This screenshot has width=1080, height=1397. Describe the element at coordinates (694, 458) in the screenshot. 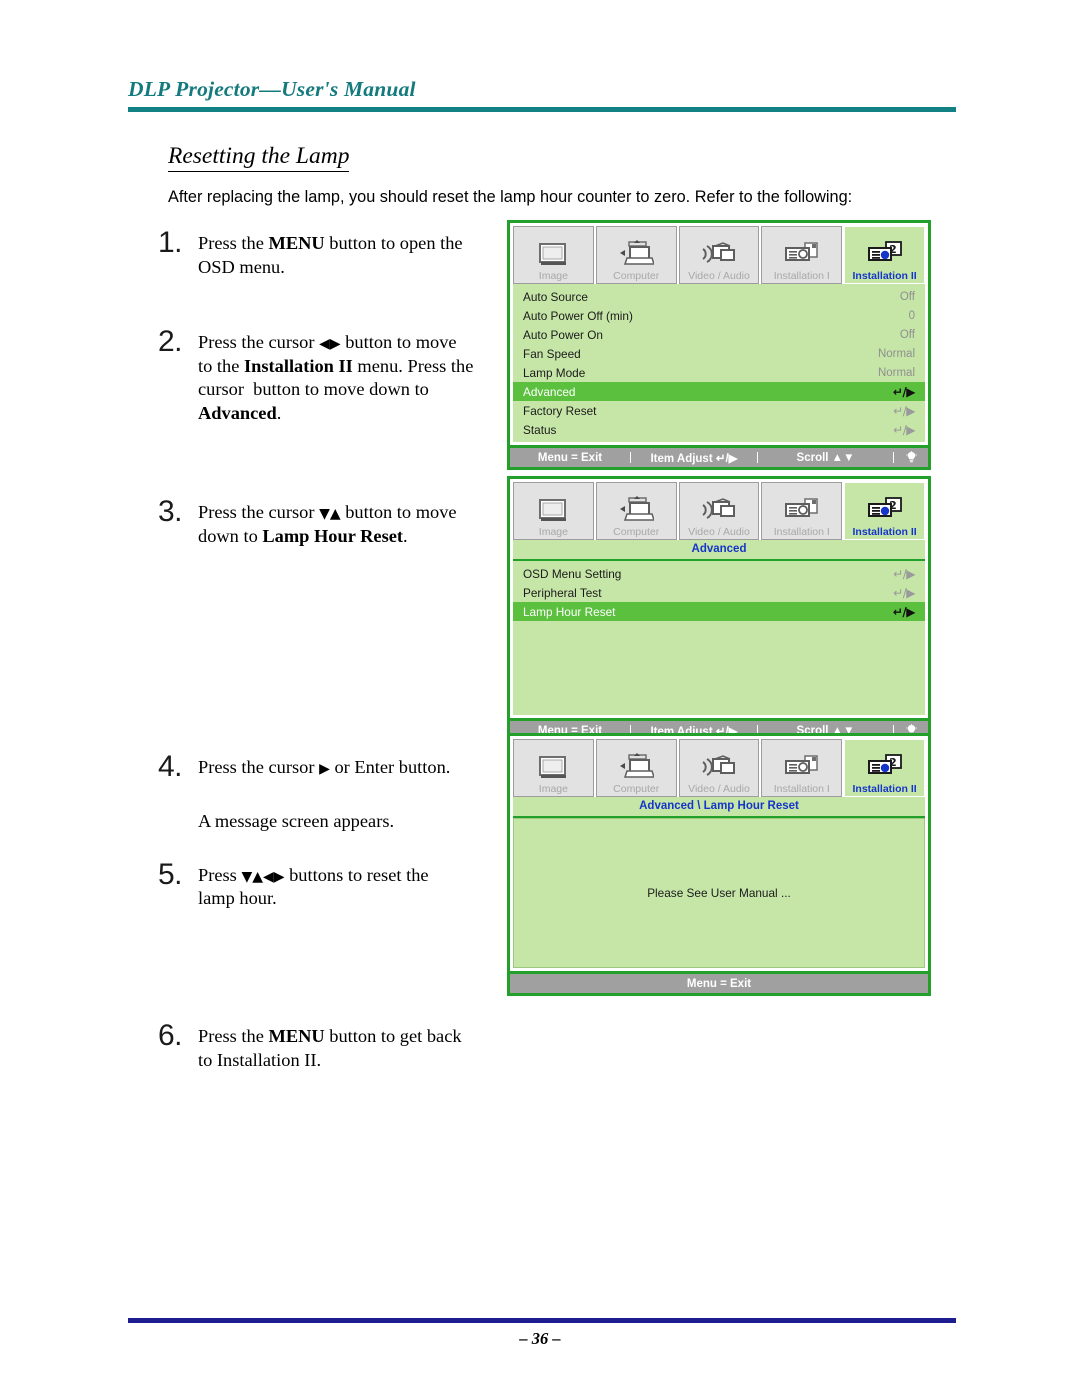

I see `statusbar-adjust-1: Item Adjust ↵/▶` at that location.